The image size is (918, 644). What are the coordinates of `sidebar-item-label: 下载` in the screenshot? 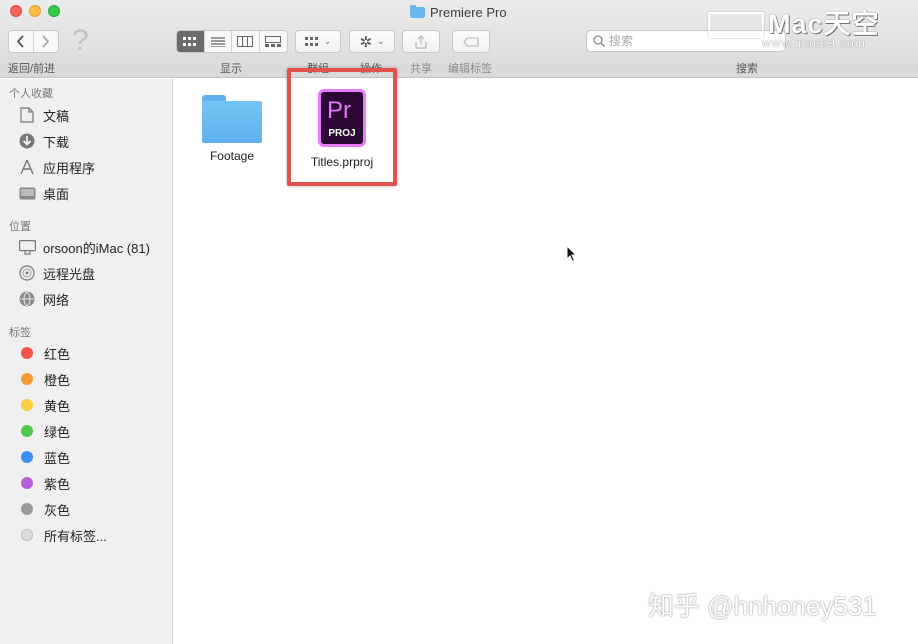 It's located at (56, 142).